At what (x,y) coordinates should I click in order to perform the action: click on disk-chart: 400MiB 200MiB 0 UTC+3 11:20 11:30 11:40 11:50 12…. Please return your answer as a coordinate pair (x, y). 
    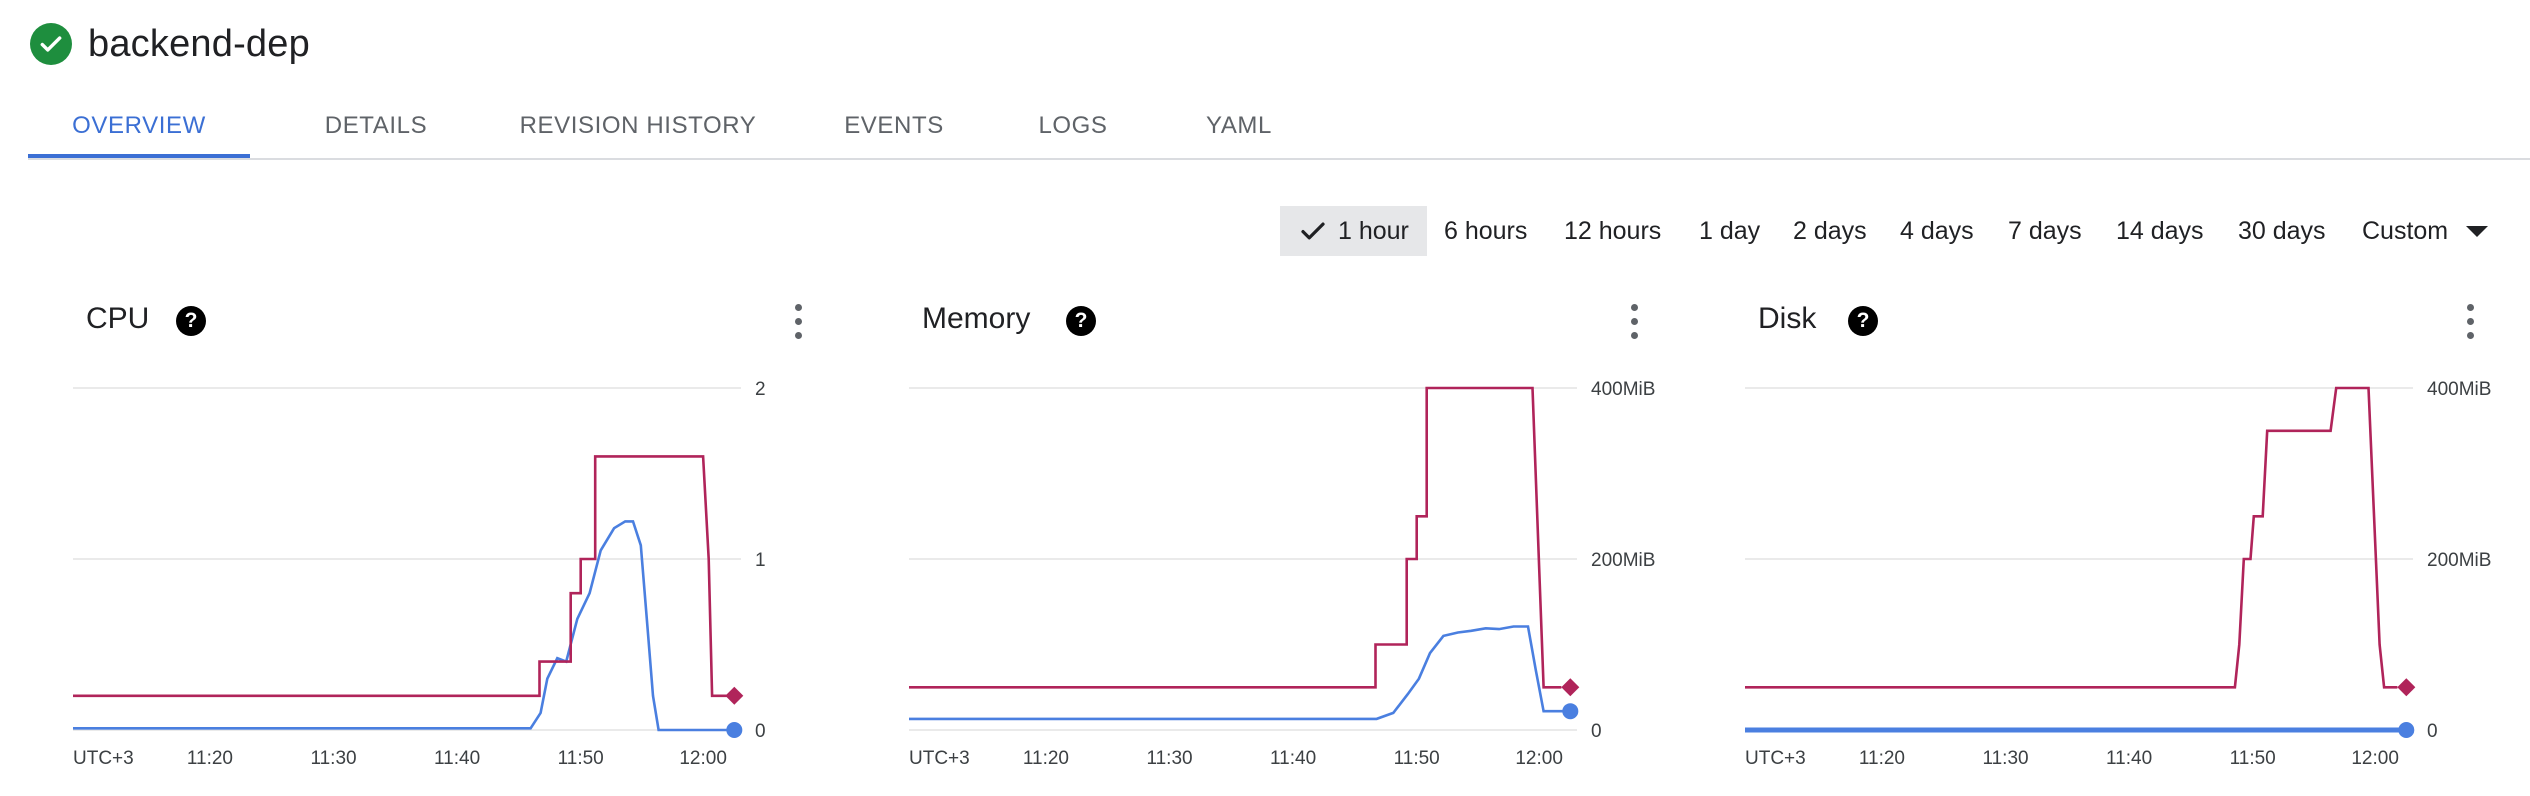
    Looking at the image, I should click on (2118, 574).